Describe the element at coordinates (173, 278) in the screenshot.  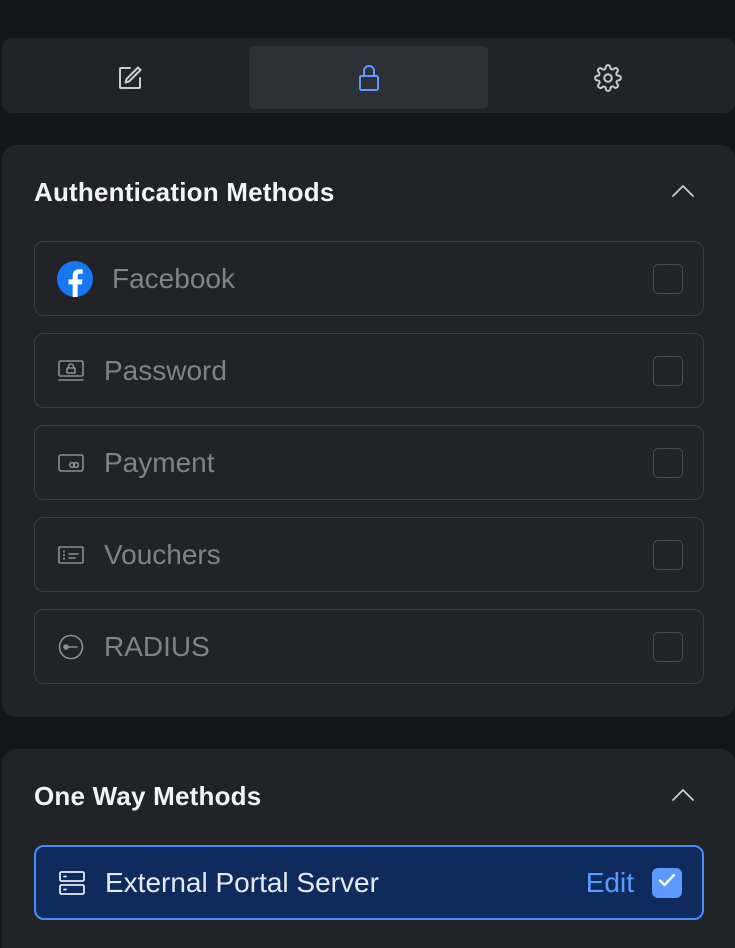
I see `method-label: Facebook` at that location.